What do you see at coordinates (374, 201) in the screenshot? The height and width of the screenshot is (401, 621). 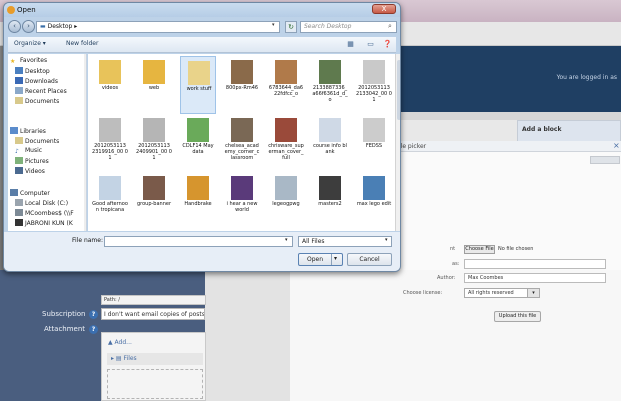 I see `file-item: max lego edit` at bounding box center [374, 201].